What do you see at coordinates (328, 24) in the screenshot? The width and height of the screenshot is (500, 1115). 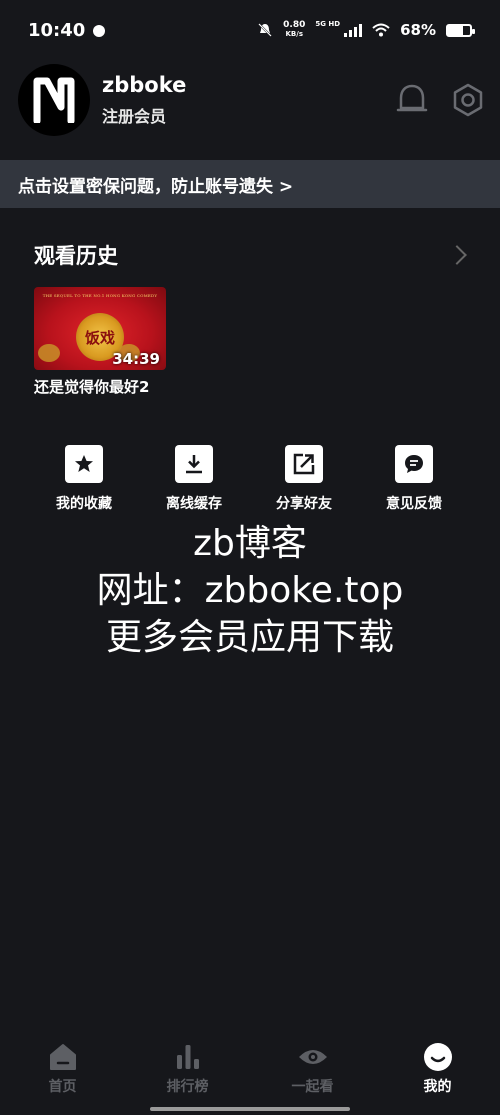 I see `signal-label: 5G HD` at bounding box center [328, 24].